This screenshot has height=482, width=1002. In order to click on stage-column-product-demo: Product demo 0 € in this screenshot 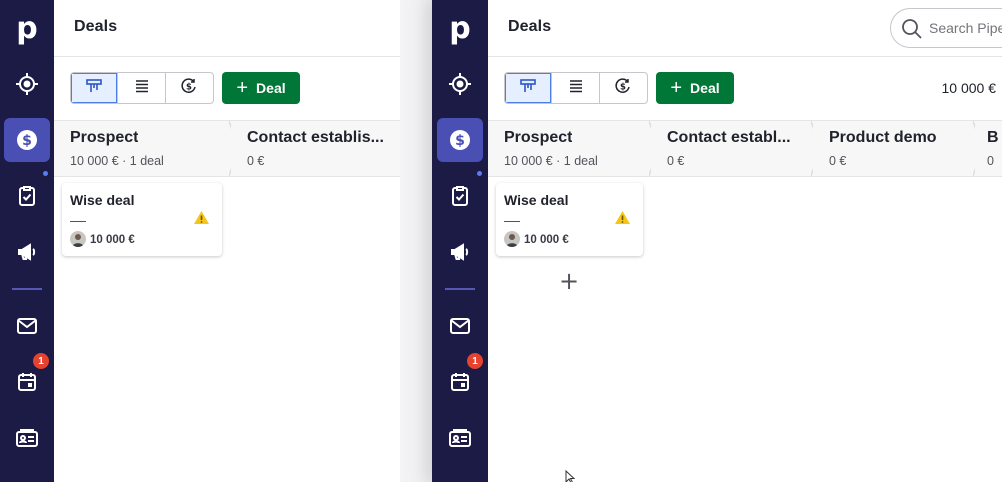, I will do `click(898, 148)`.